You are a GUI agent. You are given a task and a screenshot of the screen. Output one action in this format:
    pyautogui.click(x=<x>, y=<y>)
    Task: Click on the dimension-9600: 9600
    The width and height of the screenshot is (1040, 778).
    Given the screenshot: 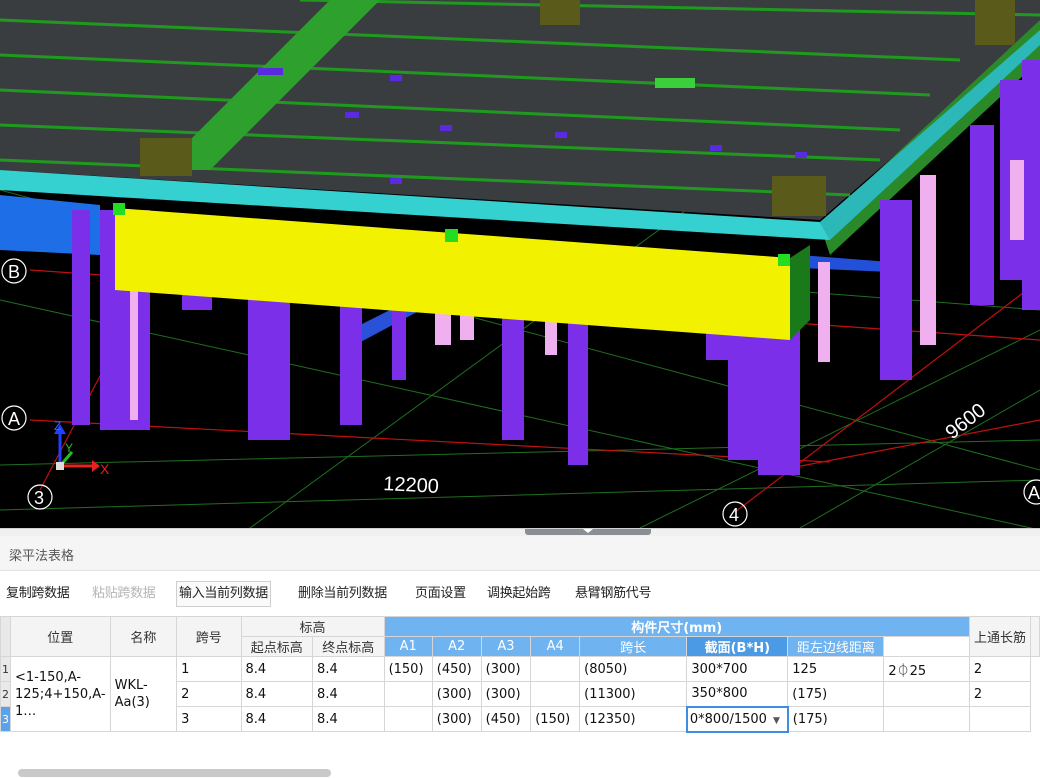 What is the action you would take?
    pyautogui.click(x=966, y=421)
    